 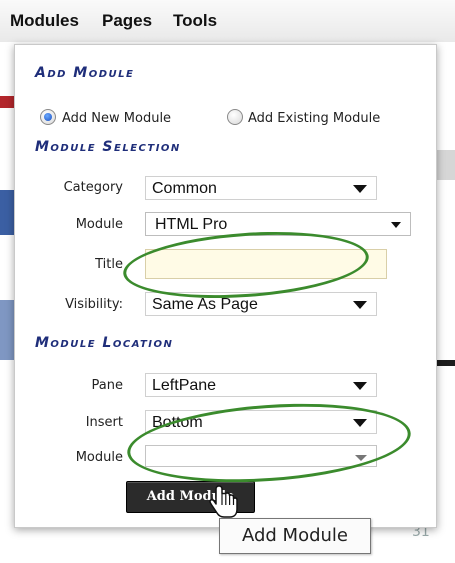 What do you see at coordinates (99, 457) in the screenshot?
I see `location-module-label: Module` at bounding box center [99, 457].